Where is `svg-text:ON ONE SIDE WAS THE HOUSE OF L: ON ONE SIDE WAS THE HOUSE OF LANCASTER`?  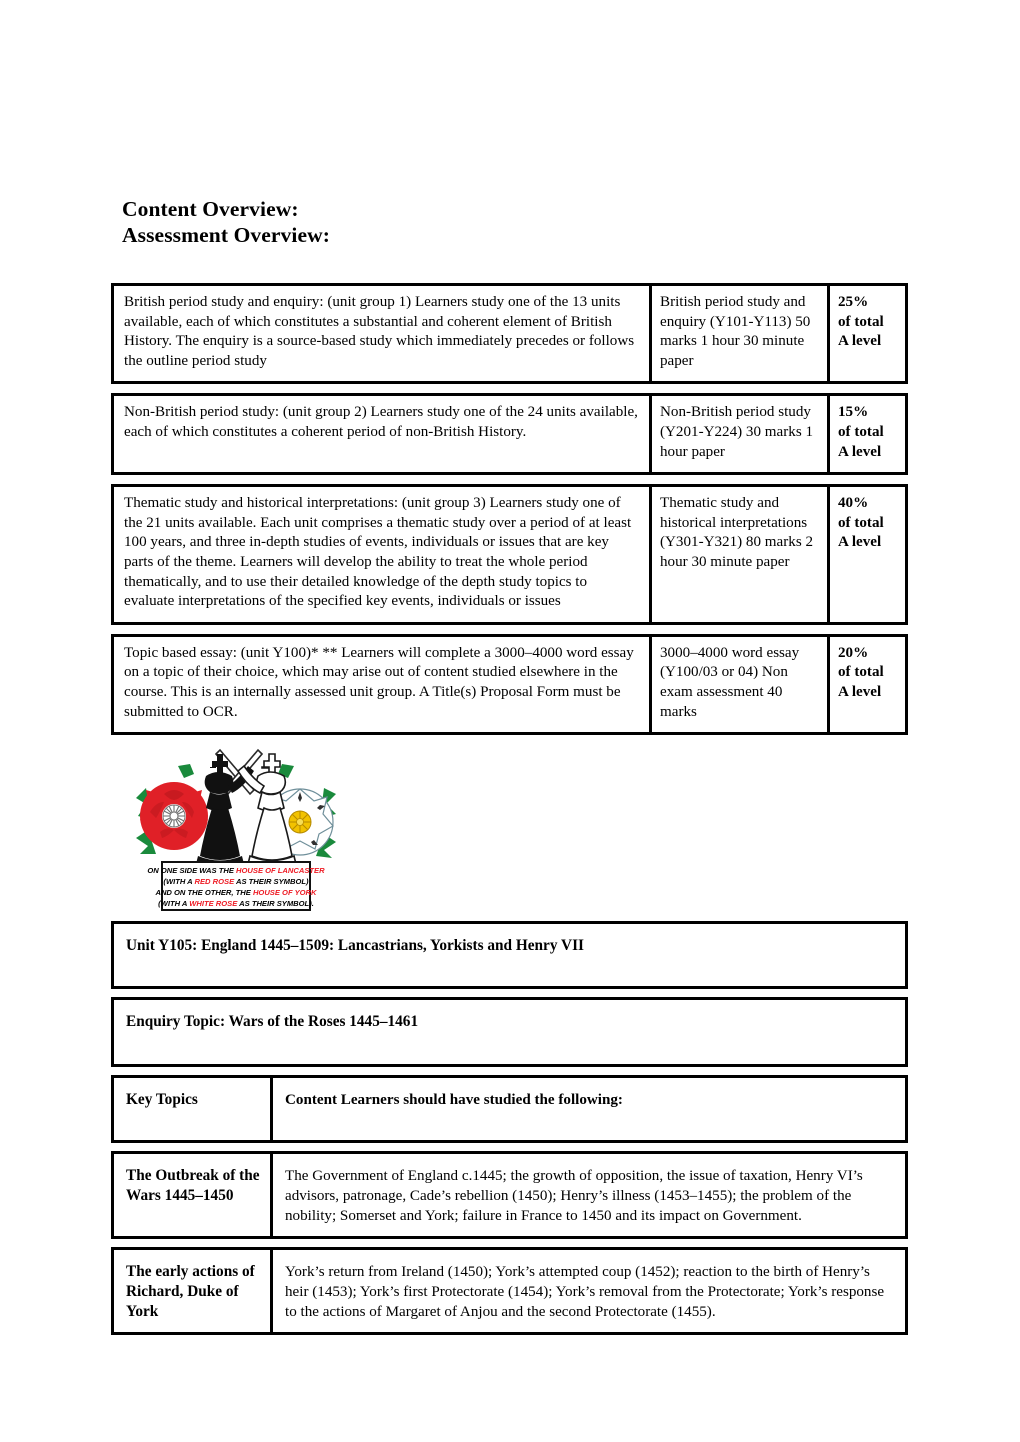 svg-text:ON ONE SIDE WAS THE HOUSE OF L: ON ONE SIDE WAS THE HOUSE OF LANCASTER is located at coordinates (236, 870).